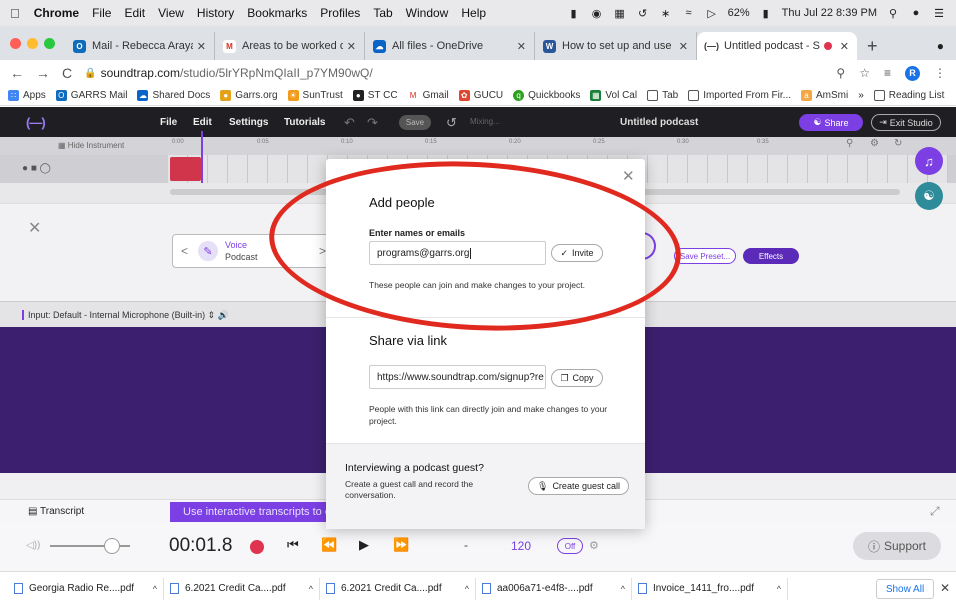 The height and width of the screenshot is (605, 956). What do you see at coordinates (56, 13) in the screenshot?
I see `menu-chrome: Chrome` at bounding box center [56, 13].